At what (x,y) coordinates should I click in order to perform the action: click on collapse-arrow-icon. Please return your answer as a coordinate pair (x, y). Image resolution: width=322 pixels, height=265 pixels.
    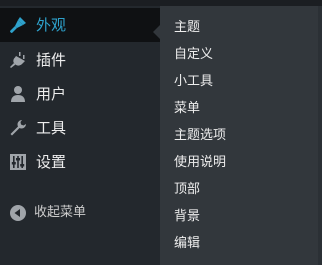
    Looking at the image, I should click on (18, 213).